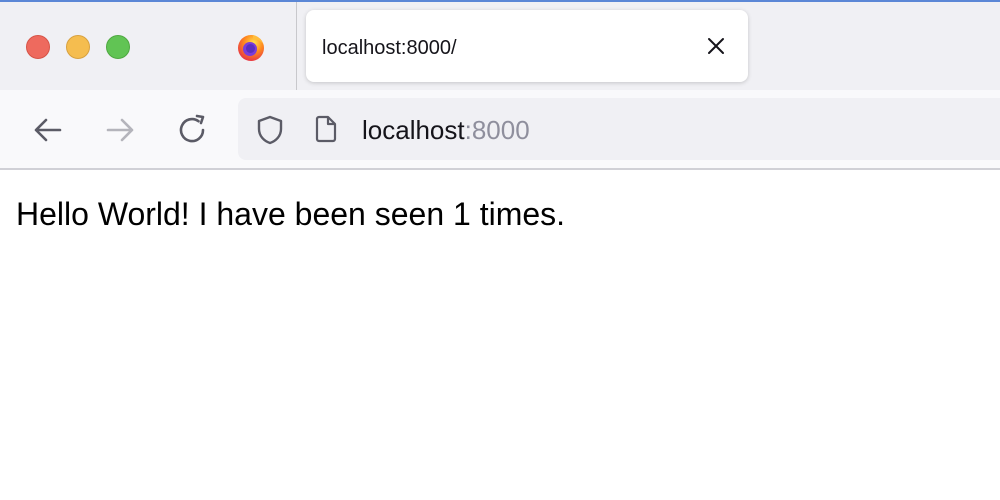 Image resolution: width=1000 pixels, height=500 pixels. What do you see at coordinates (48, 130) in the screenshot?
I see `arrow-left-icon` at bounding box center [48, 130].